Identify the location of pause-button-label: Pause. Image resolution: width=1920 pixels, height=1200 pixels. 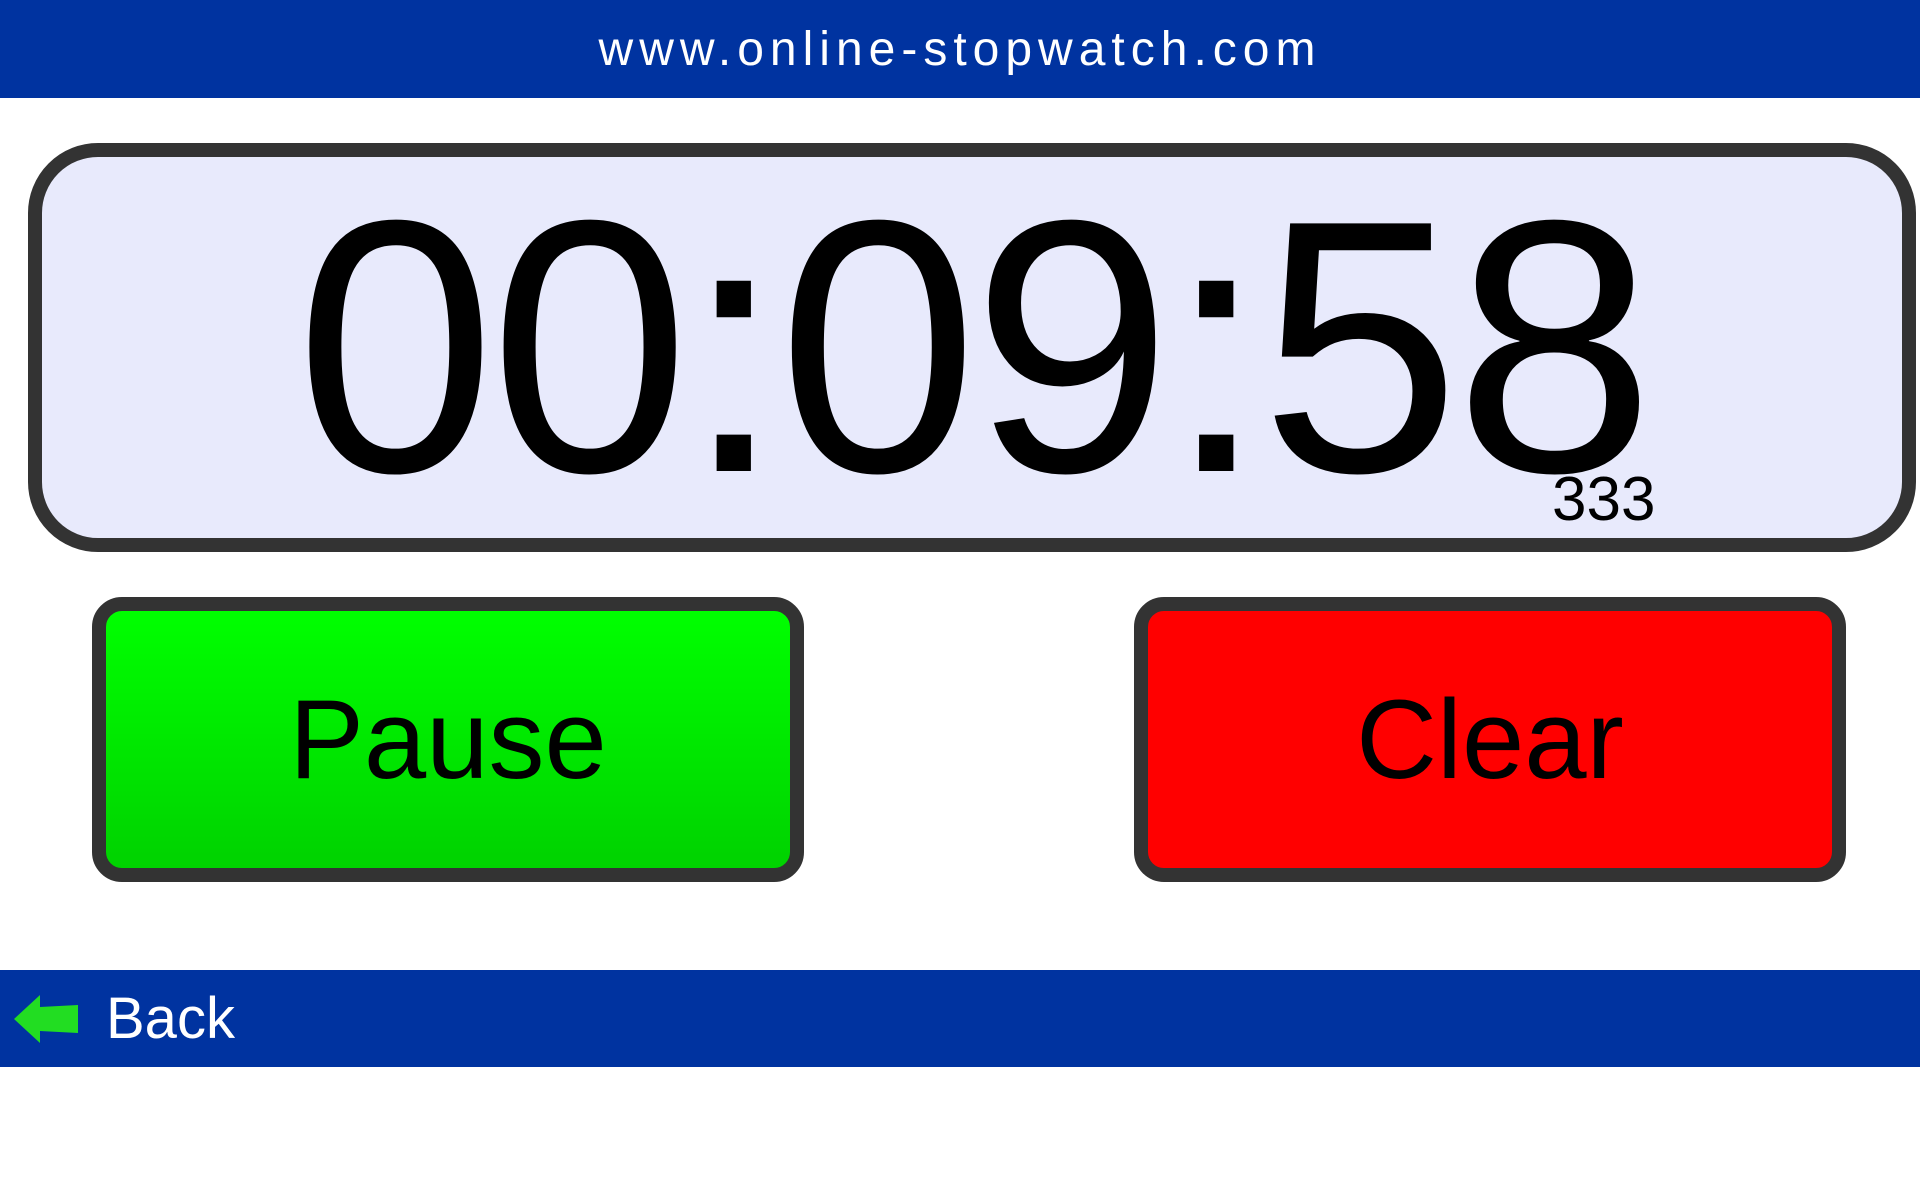
(448, 739).